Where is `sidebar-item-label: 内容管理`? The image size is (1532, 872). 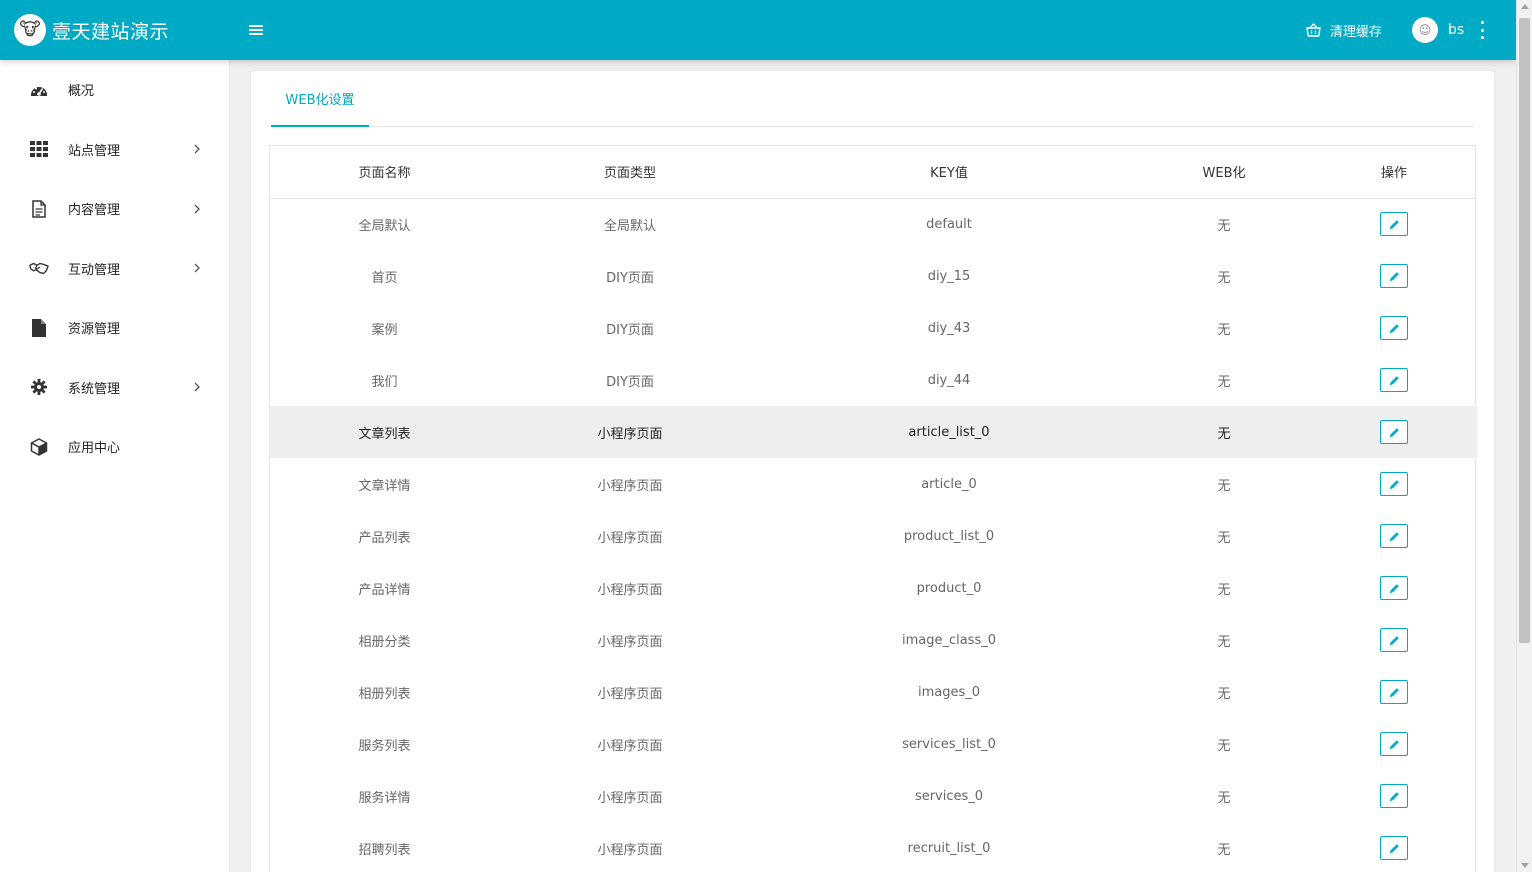
sidebar-item-label: 内容管理 is located at coordinates (94, 211).